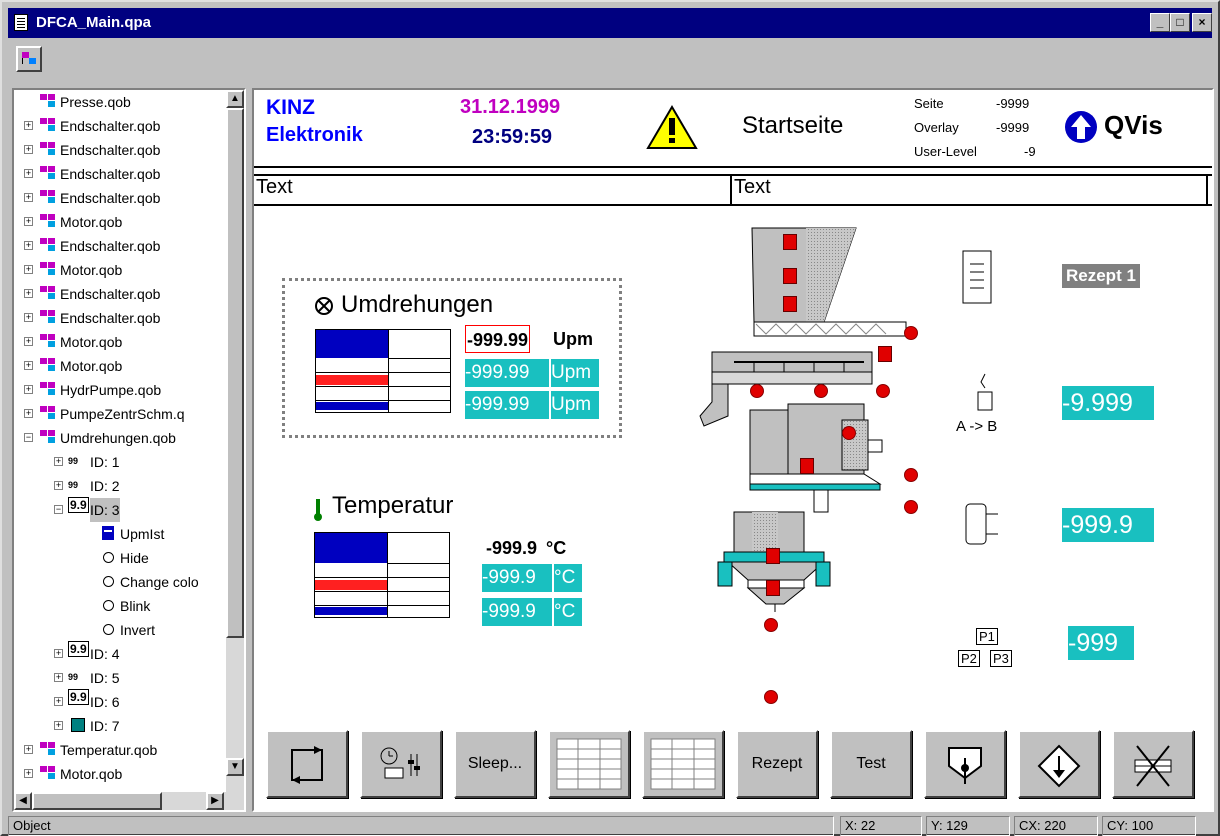  What do you see at coordinates (121, 486) in the screenshot?
I see `tree-item: +99 ID: 2` at bounding box center [121, 486].